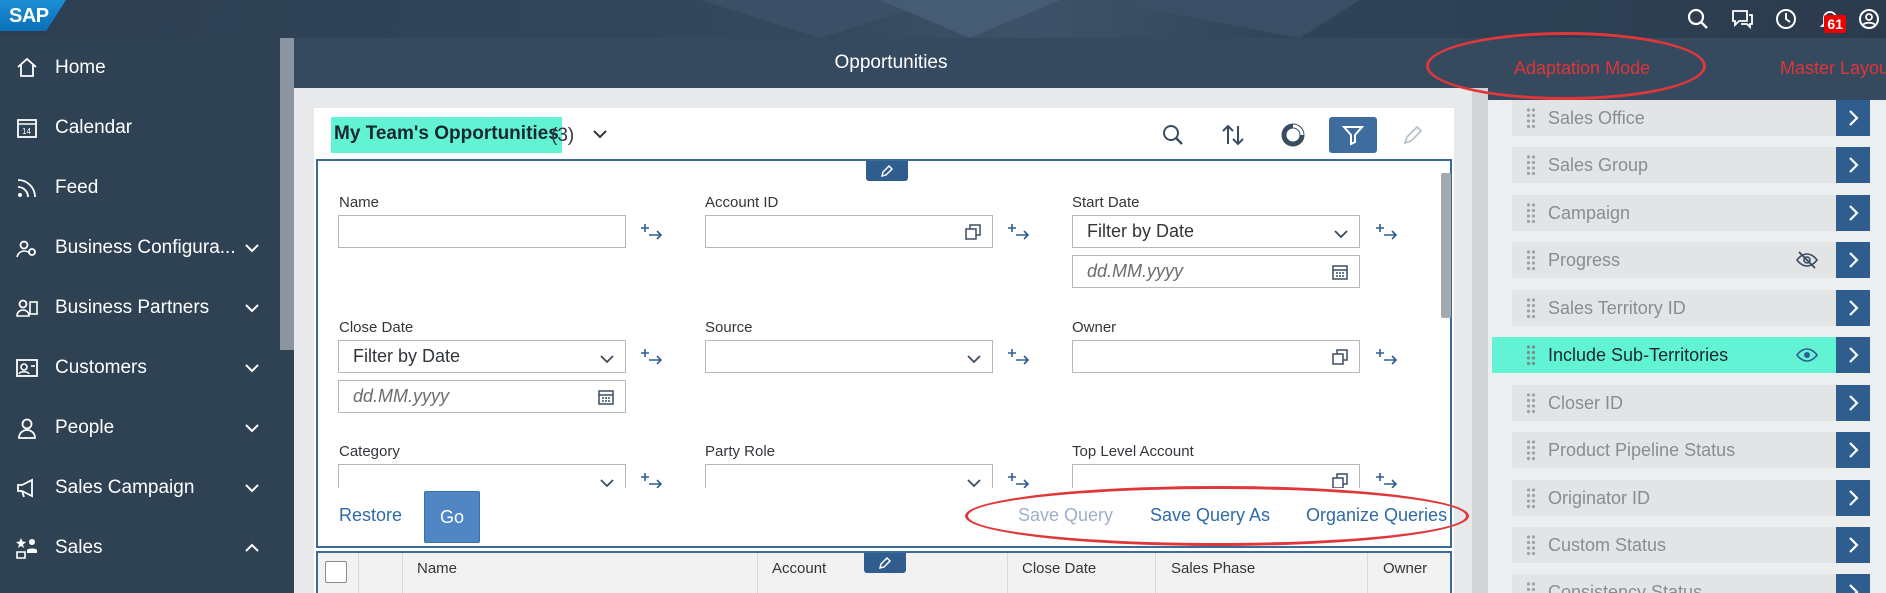 This screenshot has height=593, width=1886. I want to click on top-level-account-input, so click(1216, 476).